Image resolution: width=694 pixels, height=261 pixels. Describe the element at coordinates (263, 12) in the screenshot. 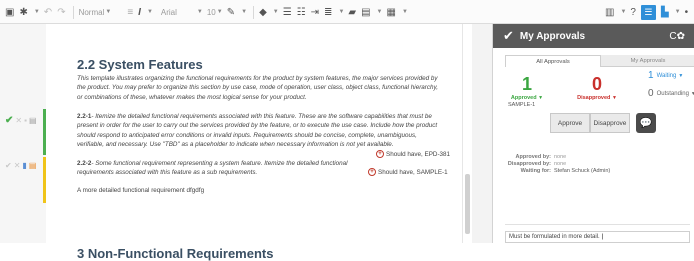

I see `insert-icon: ◆` at that location.